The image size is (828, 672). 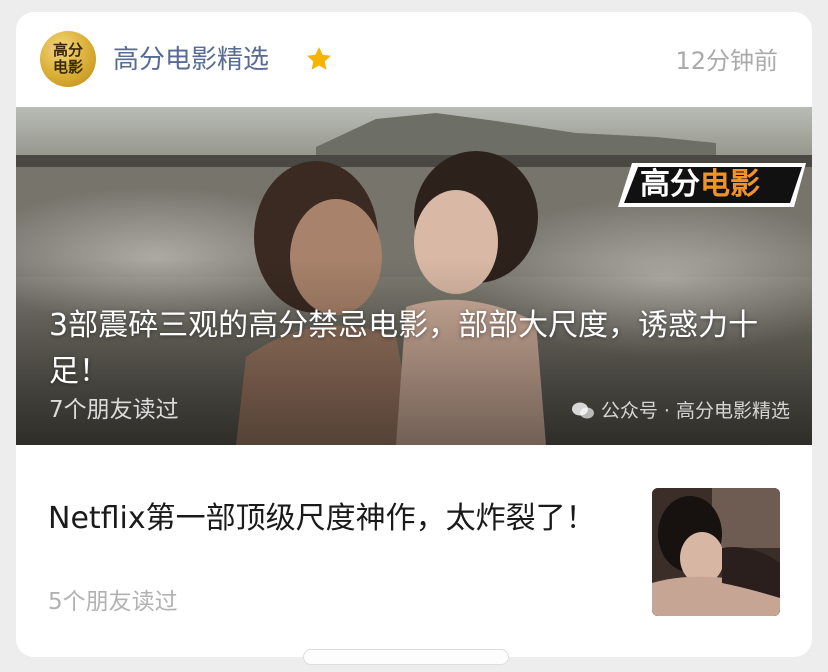 I want to click on thumbnail-image, so click(x=716, y=552).